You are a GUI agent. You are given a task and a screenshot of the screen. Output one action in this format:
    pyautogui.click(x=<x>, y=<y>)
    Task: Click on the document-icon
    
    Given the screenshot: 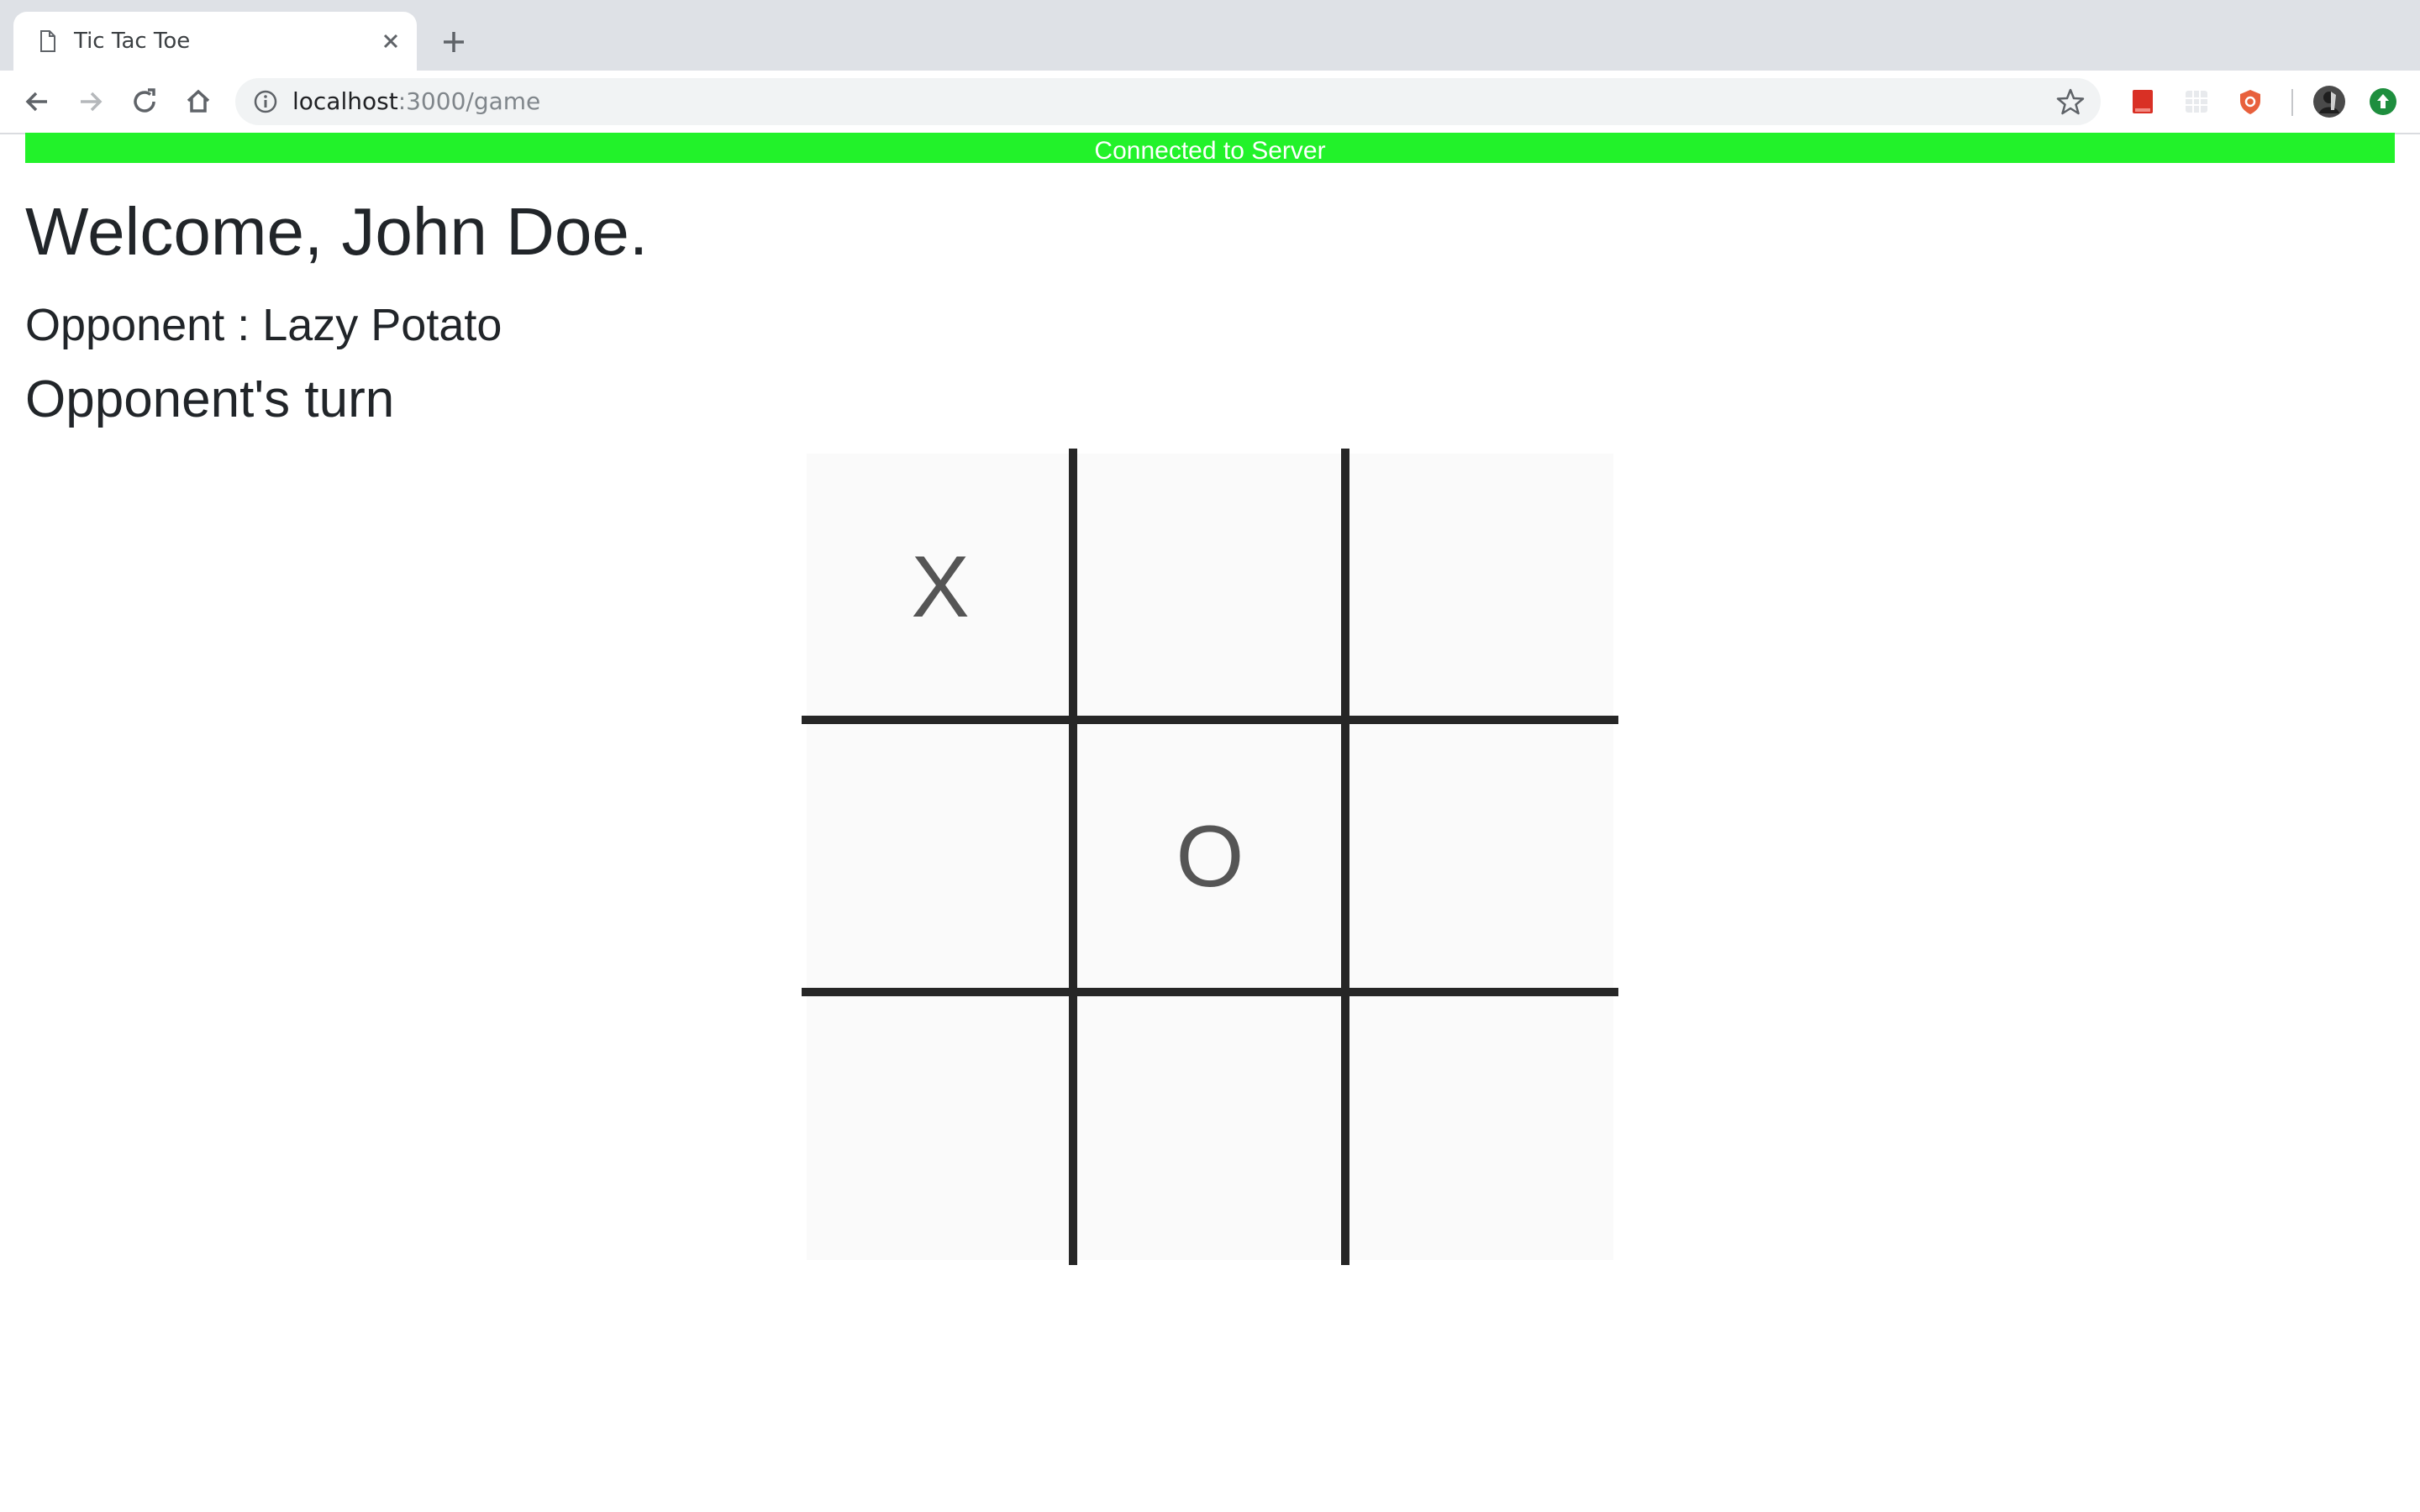 What is the action you would take?
    pyautogui.click(x=47, y=41)
    